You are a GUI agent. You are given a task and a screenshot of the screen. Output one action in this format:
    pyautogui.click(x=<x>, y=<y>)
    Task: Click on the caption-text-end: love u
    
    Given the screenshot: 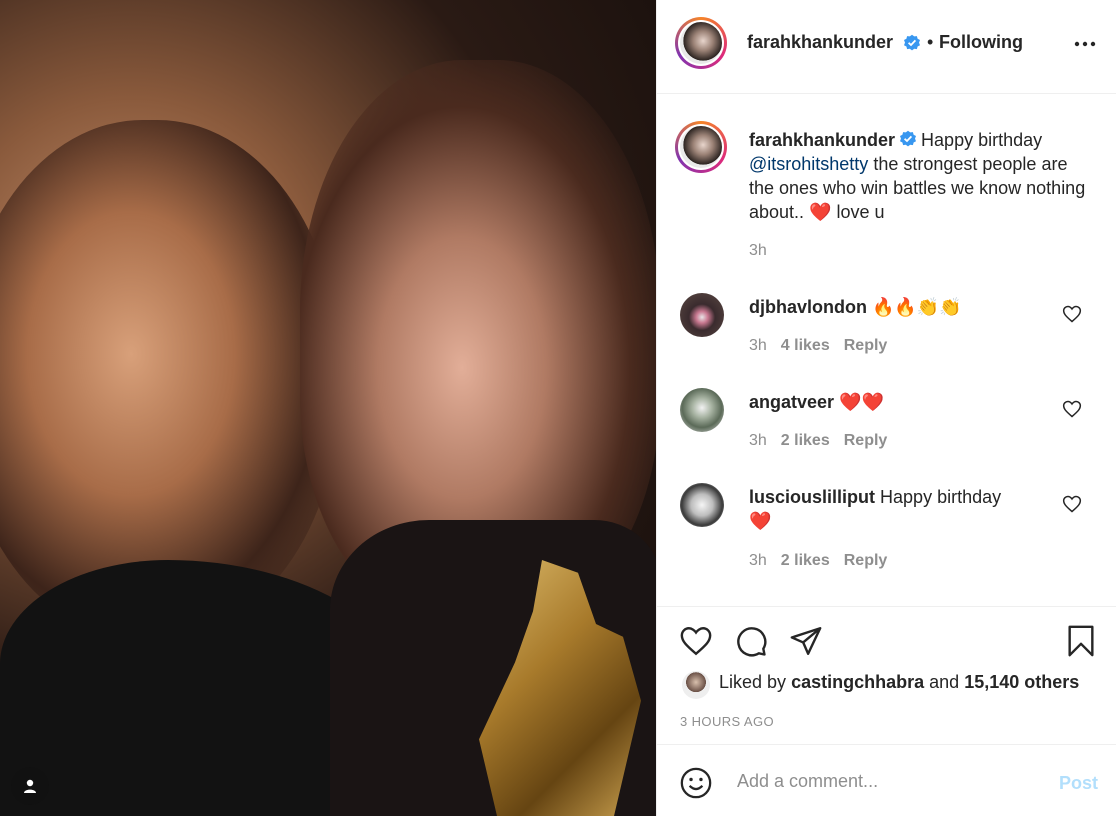 What is the action you would take?
    pyautogui.click(x=860, y=212)
    